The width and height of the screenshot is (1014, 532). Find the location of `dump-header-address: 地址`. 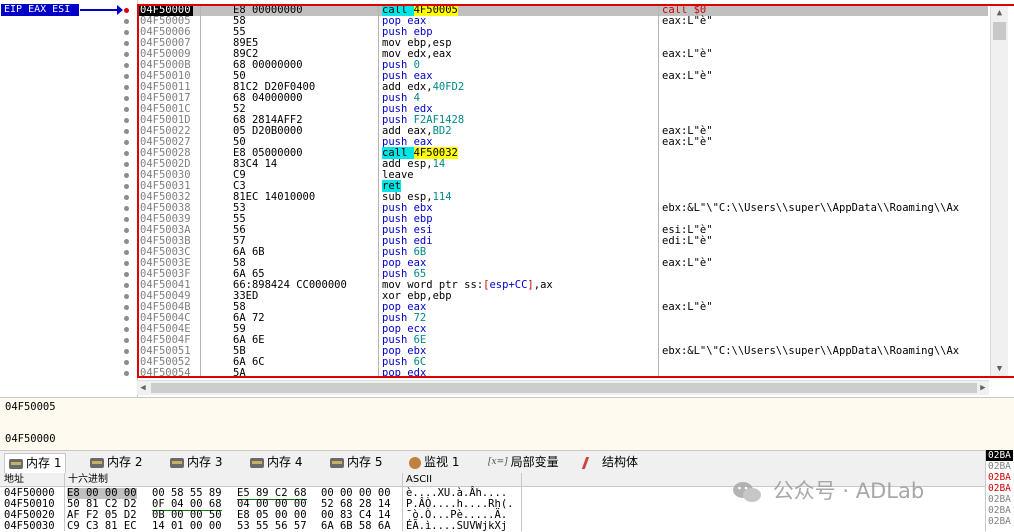

dump-header-address: 地址 is located at coordinates (14, 479).